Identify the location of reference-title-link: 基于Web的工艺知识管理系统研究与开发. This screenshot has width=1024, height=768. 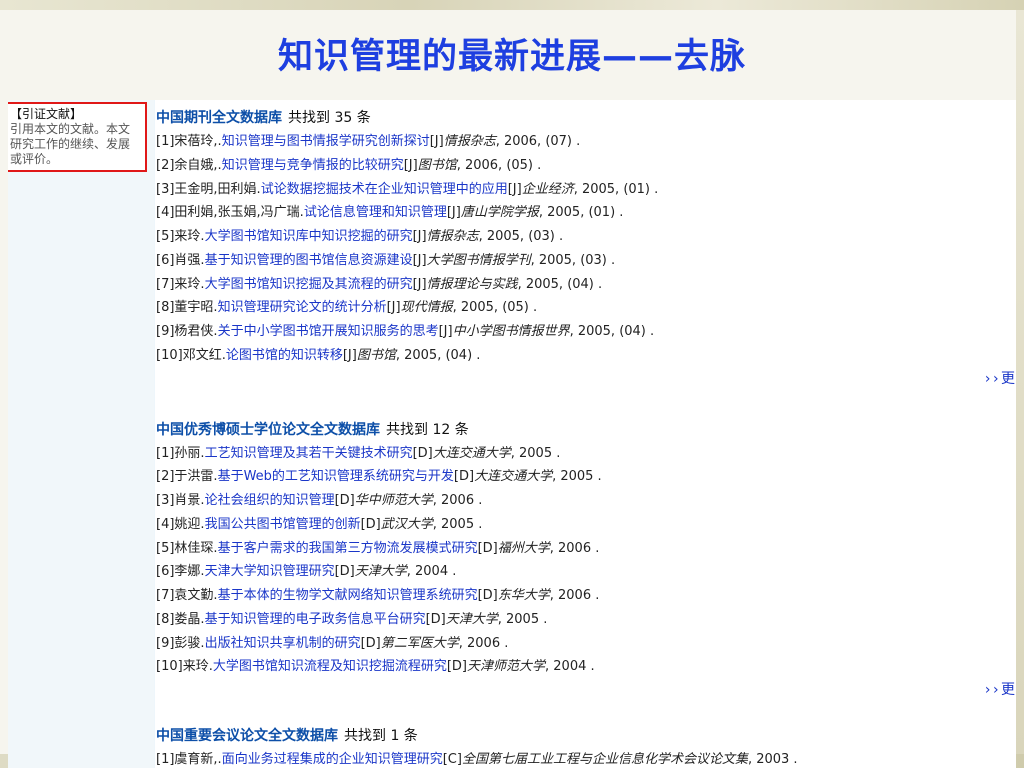
(336, 476).